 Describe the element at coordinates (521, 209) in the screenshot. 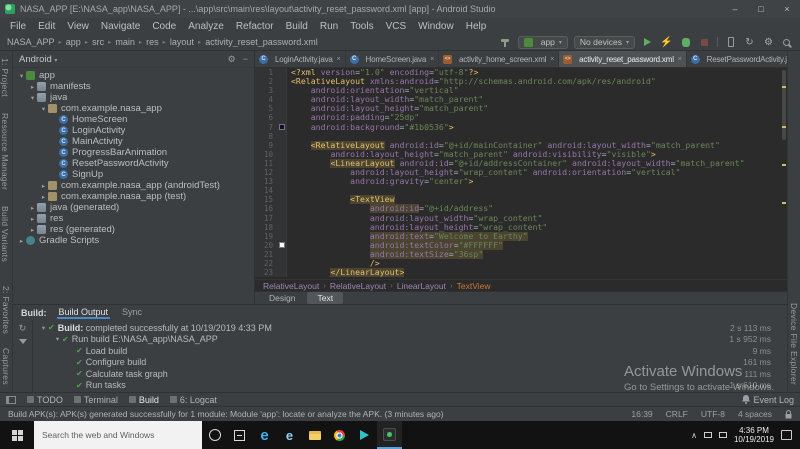

I see `code-line: 16 android:id="@+id/address"` at that location.